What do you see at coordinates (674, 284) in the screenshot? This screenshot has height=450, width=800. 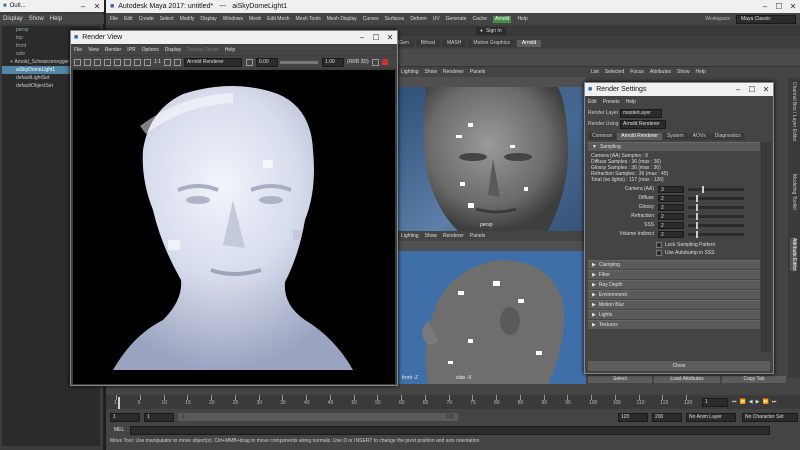 I see `section-header: ▶ Ray Depth` at bounding box center [674, 284].